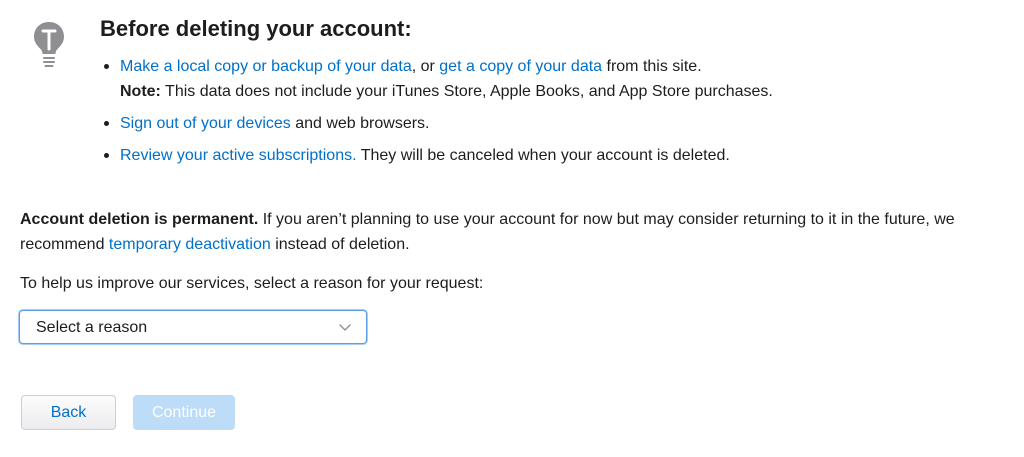 This screenshot has height=457, width=1024. I want to click on reason-select: Select a reason, so click(193, 327).